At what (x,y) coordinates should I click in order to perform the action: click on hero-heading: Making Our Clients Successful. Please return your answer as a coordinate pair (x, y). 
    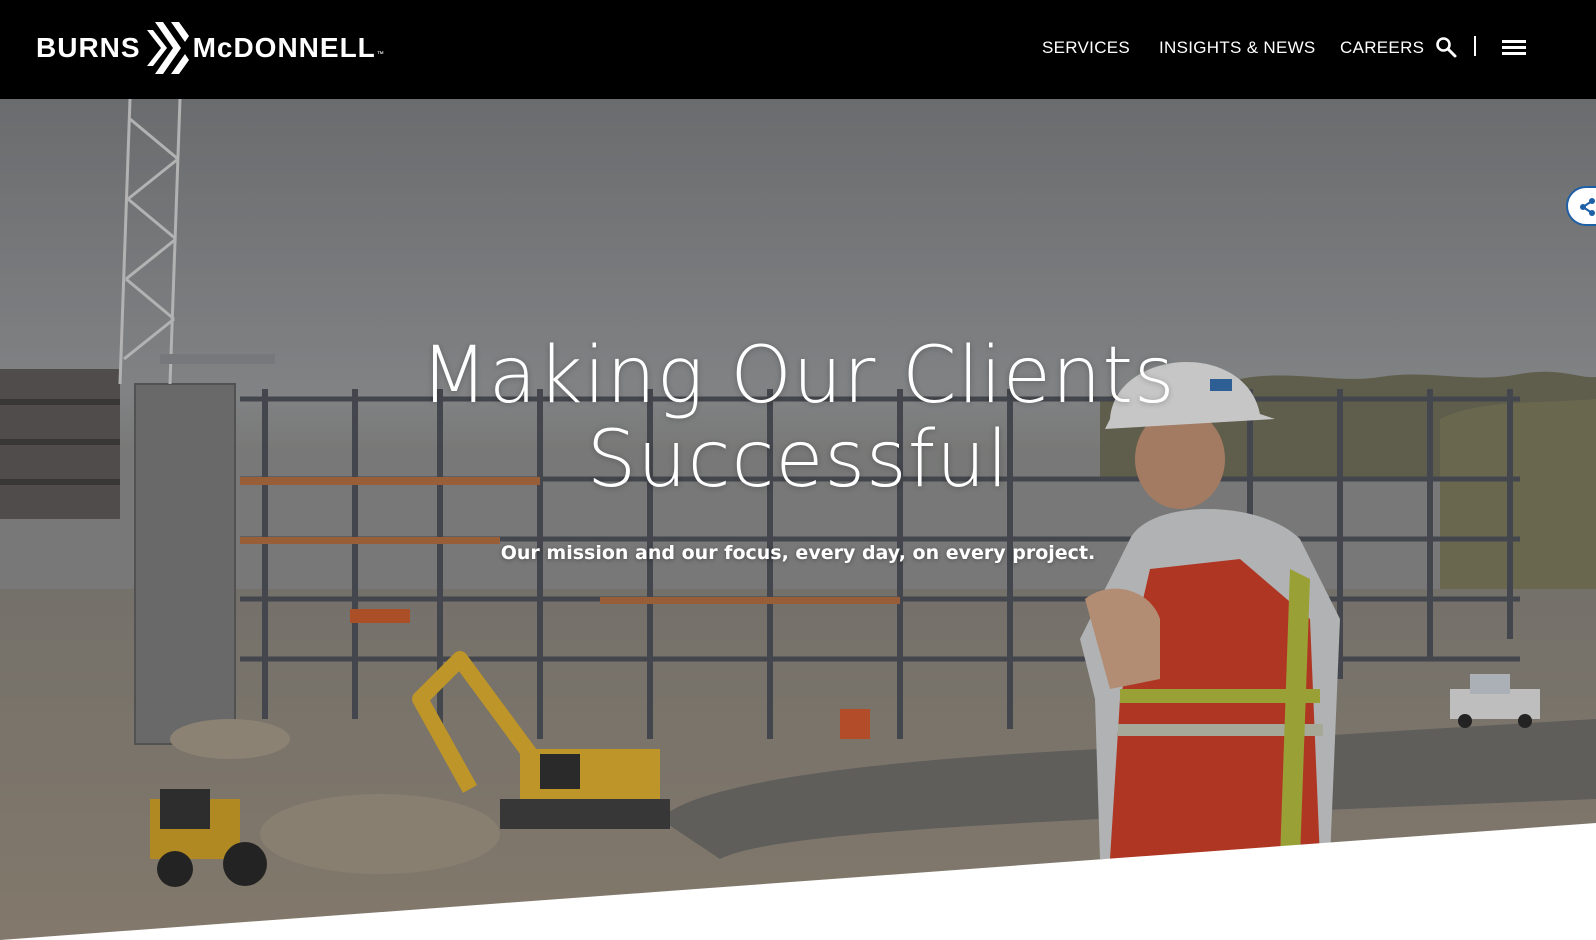
    Looking at the image, I should click on (798, 418).